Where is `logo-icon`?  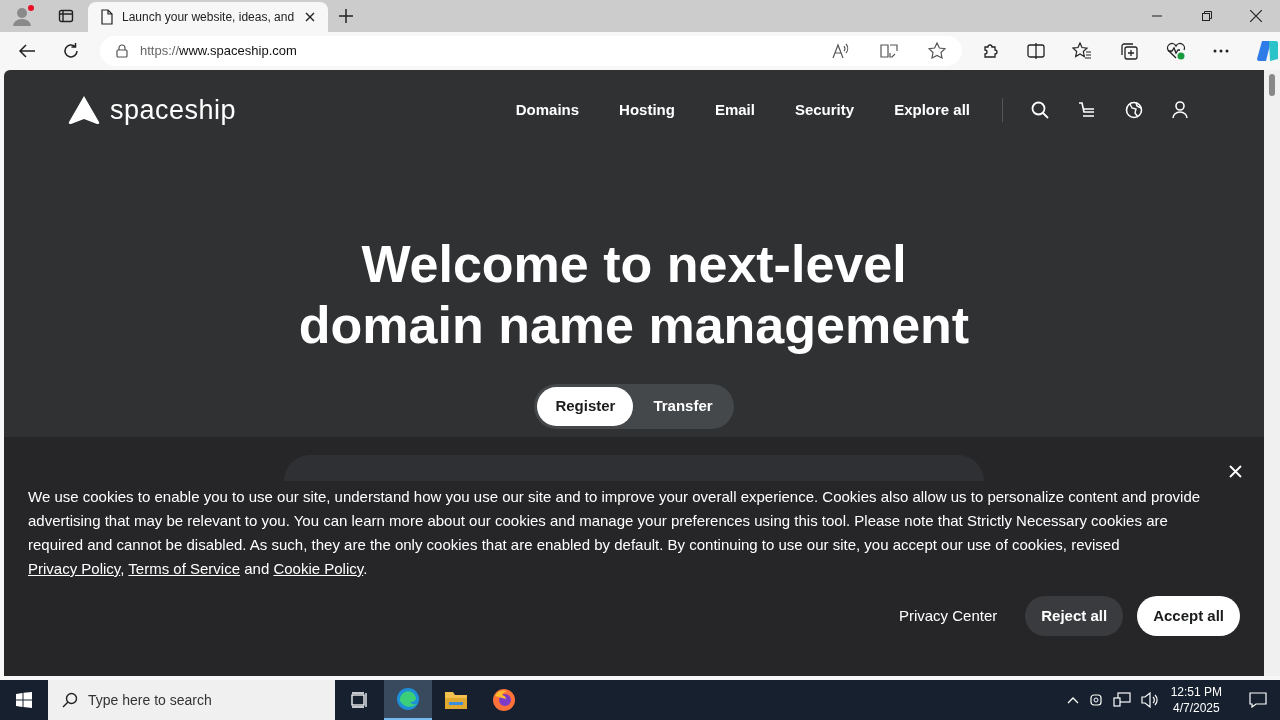 logo-icon is located at coordinates (84, 110).